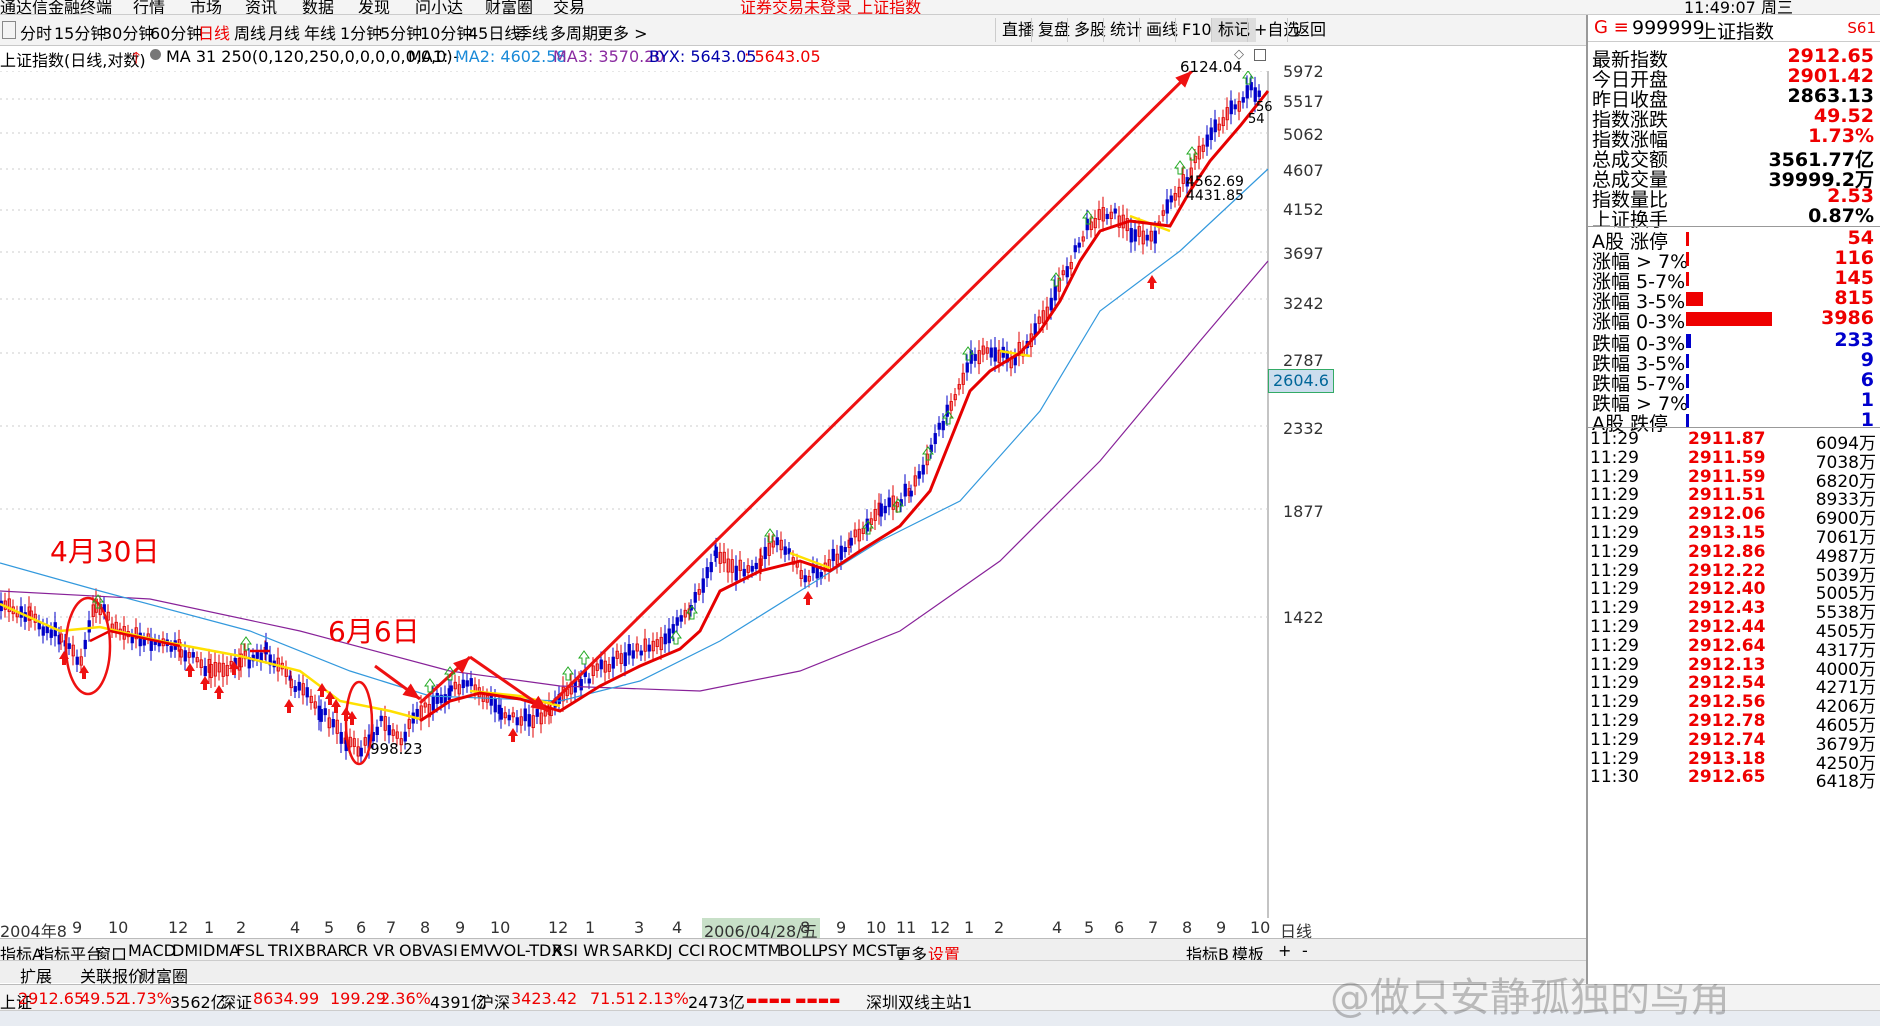 The width and height of the screenshot is (1880, 1026). What do you see at coordinates (176, 32) in the screenshot?
I see `period-60m: 60分钟` at bounding box center [176, 32].